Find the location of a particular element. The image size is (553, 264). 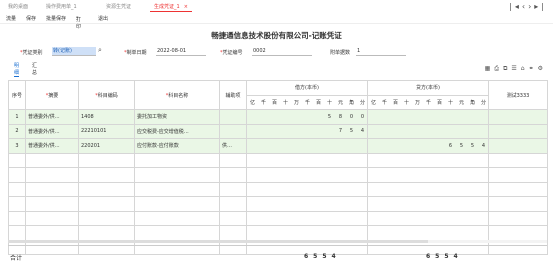

link-icon: ⚭ is located at coordinates (533, 68).